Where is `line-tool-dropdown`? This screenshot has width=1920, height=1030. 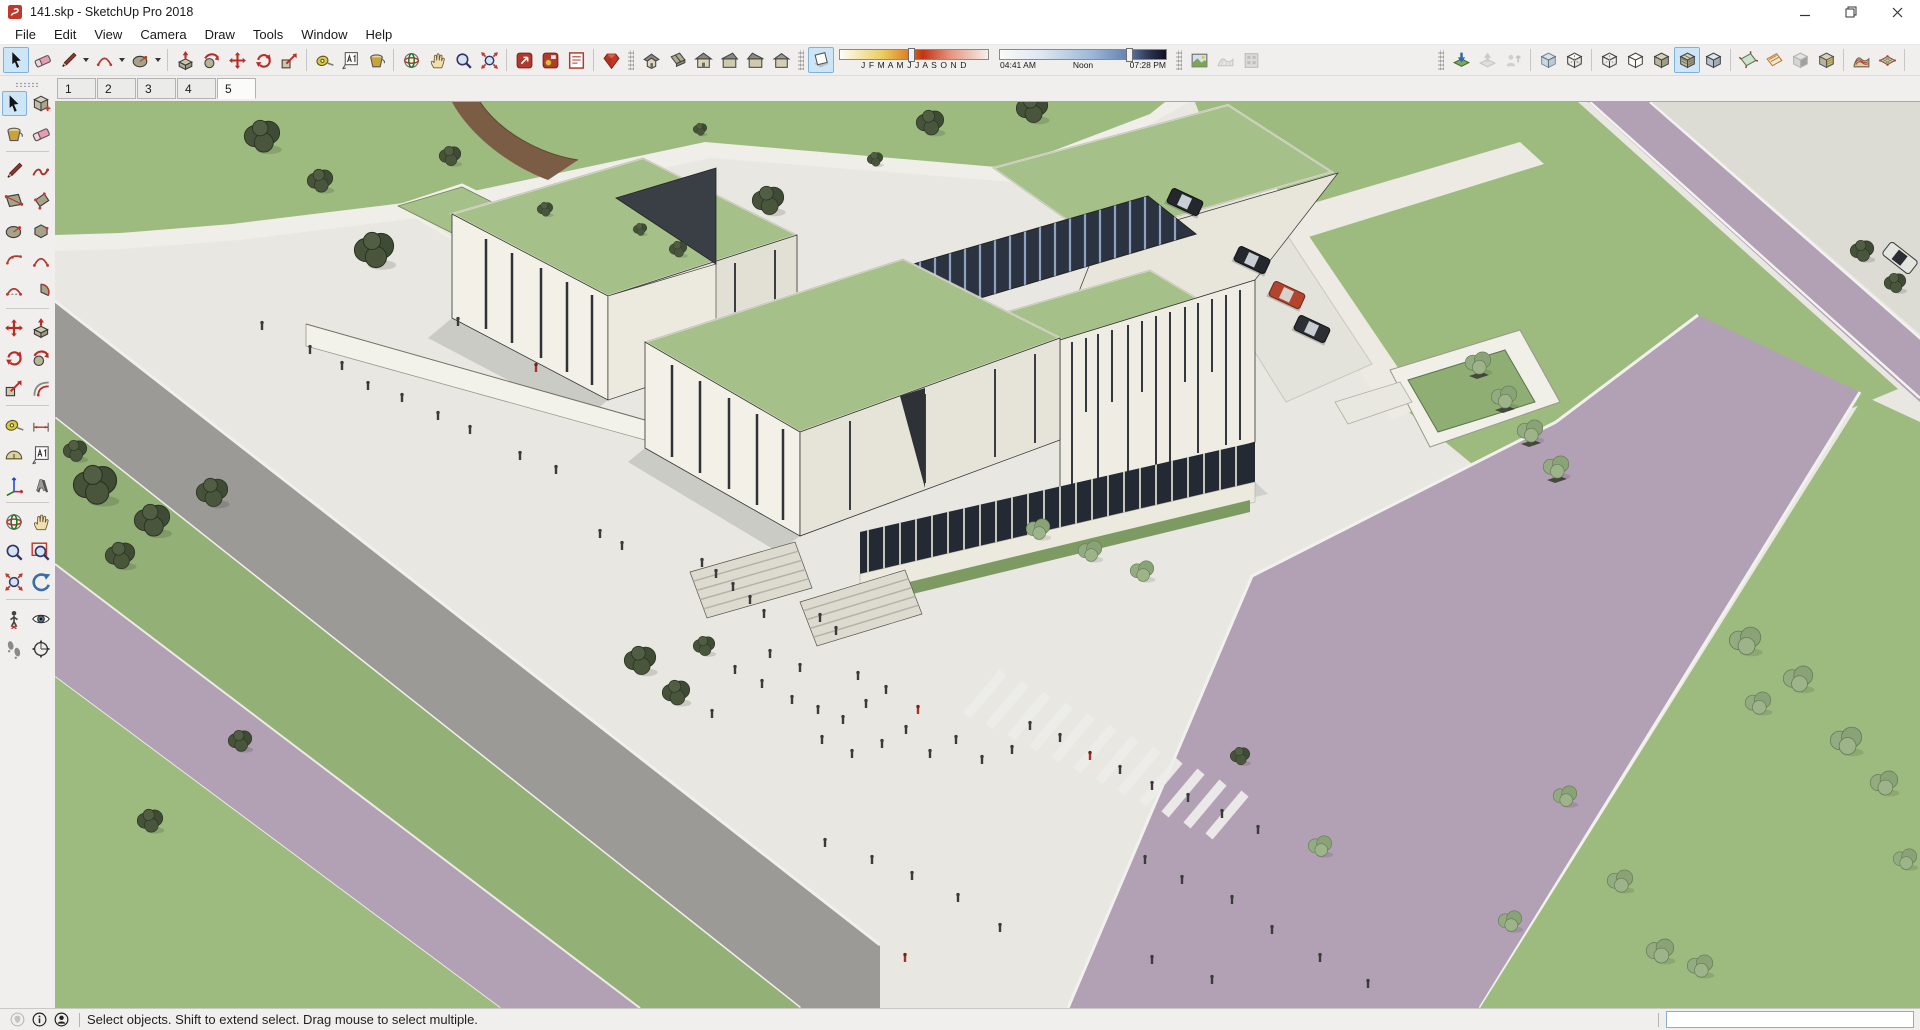 line-tool-dropdown is located at coordinates (86, 60).